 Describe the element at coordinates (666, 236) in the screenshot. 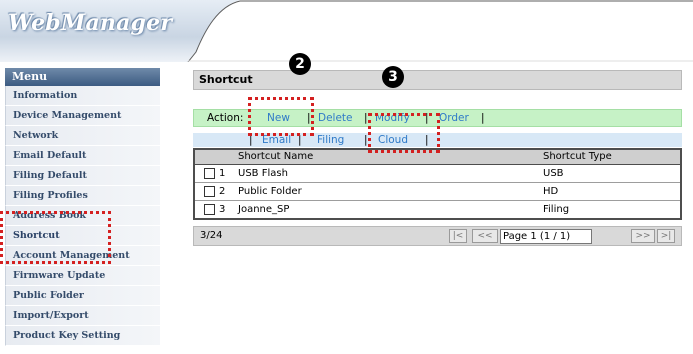

I see `last-page-button: >|` at that location.